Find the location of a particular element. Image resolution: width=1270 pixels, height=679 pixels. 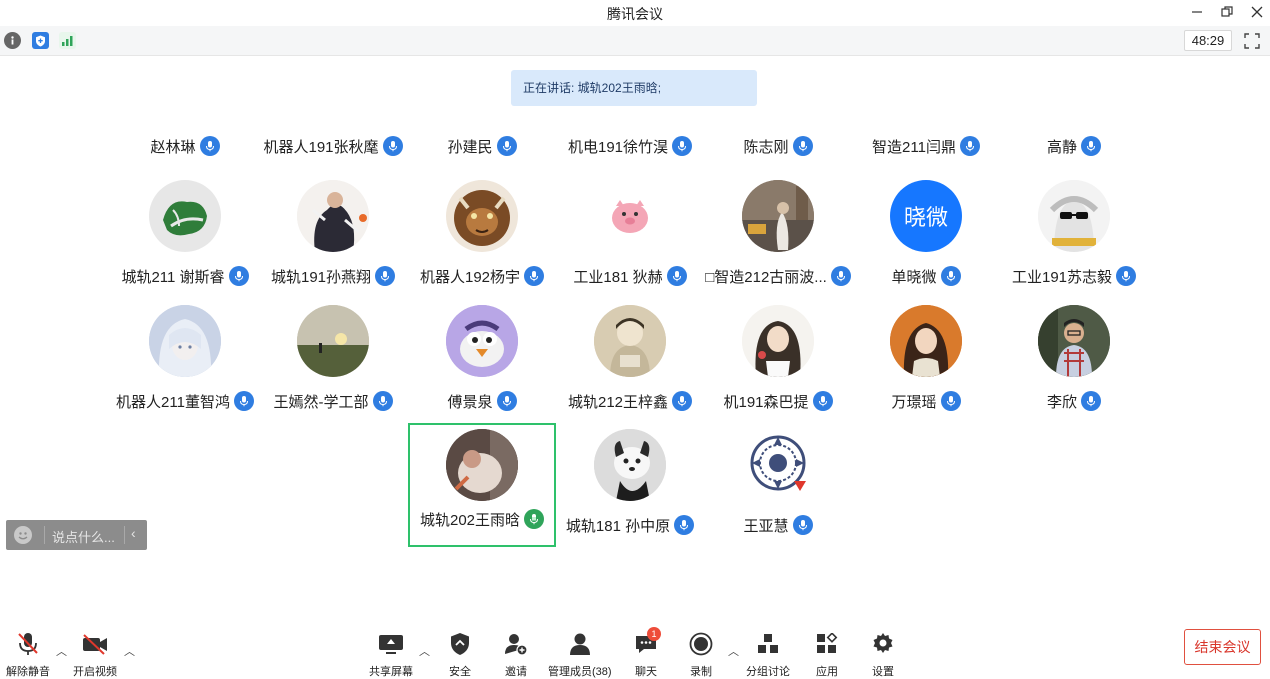

minimize-button is located at coordinates (1197, 12).